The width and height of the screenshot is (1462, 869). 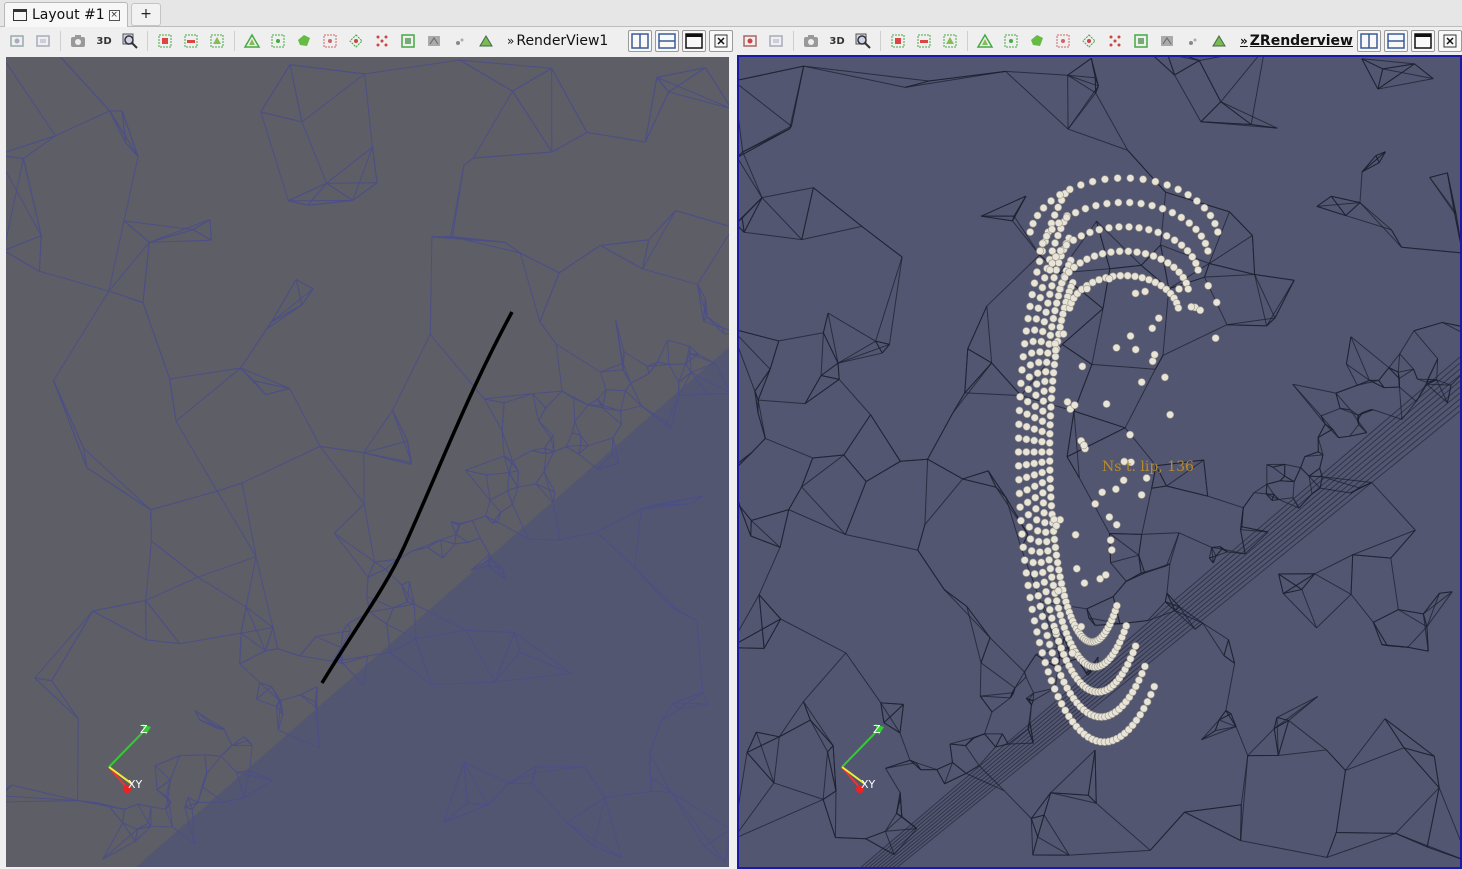 What do you see at coordinates (20, 15) in the screenshot?
I see `window-icon` at bounding box center [20, 15].